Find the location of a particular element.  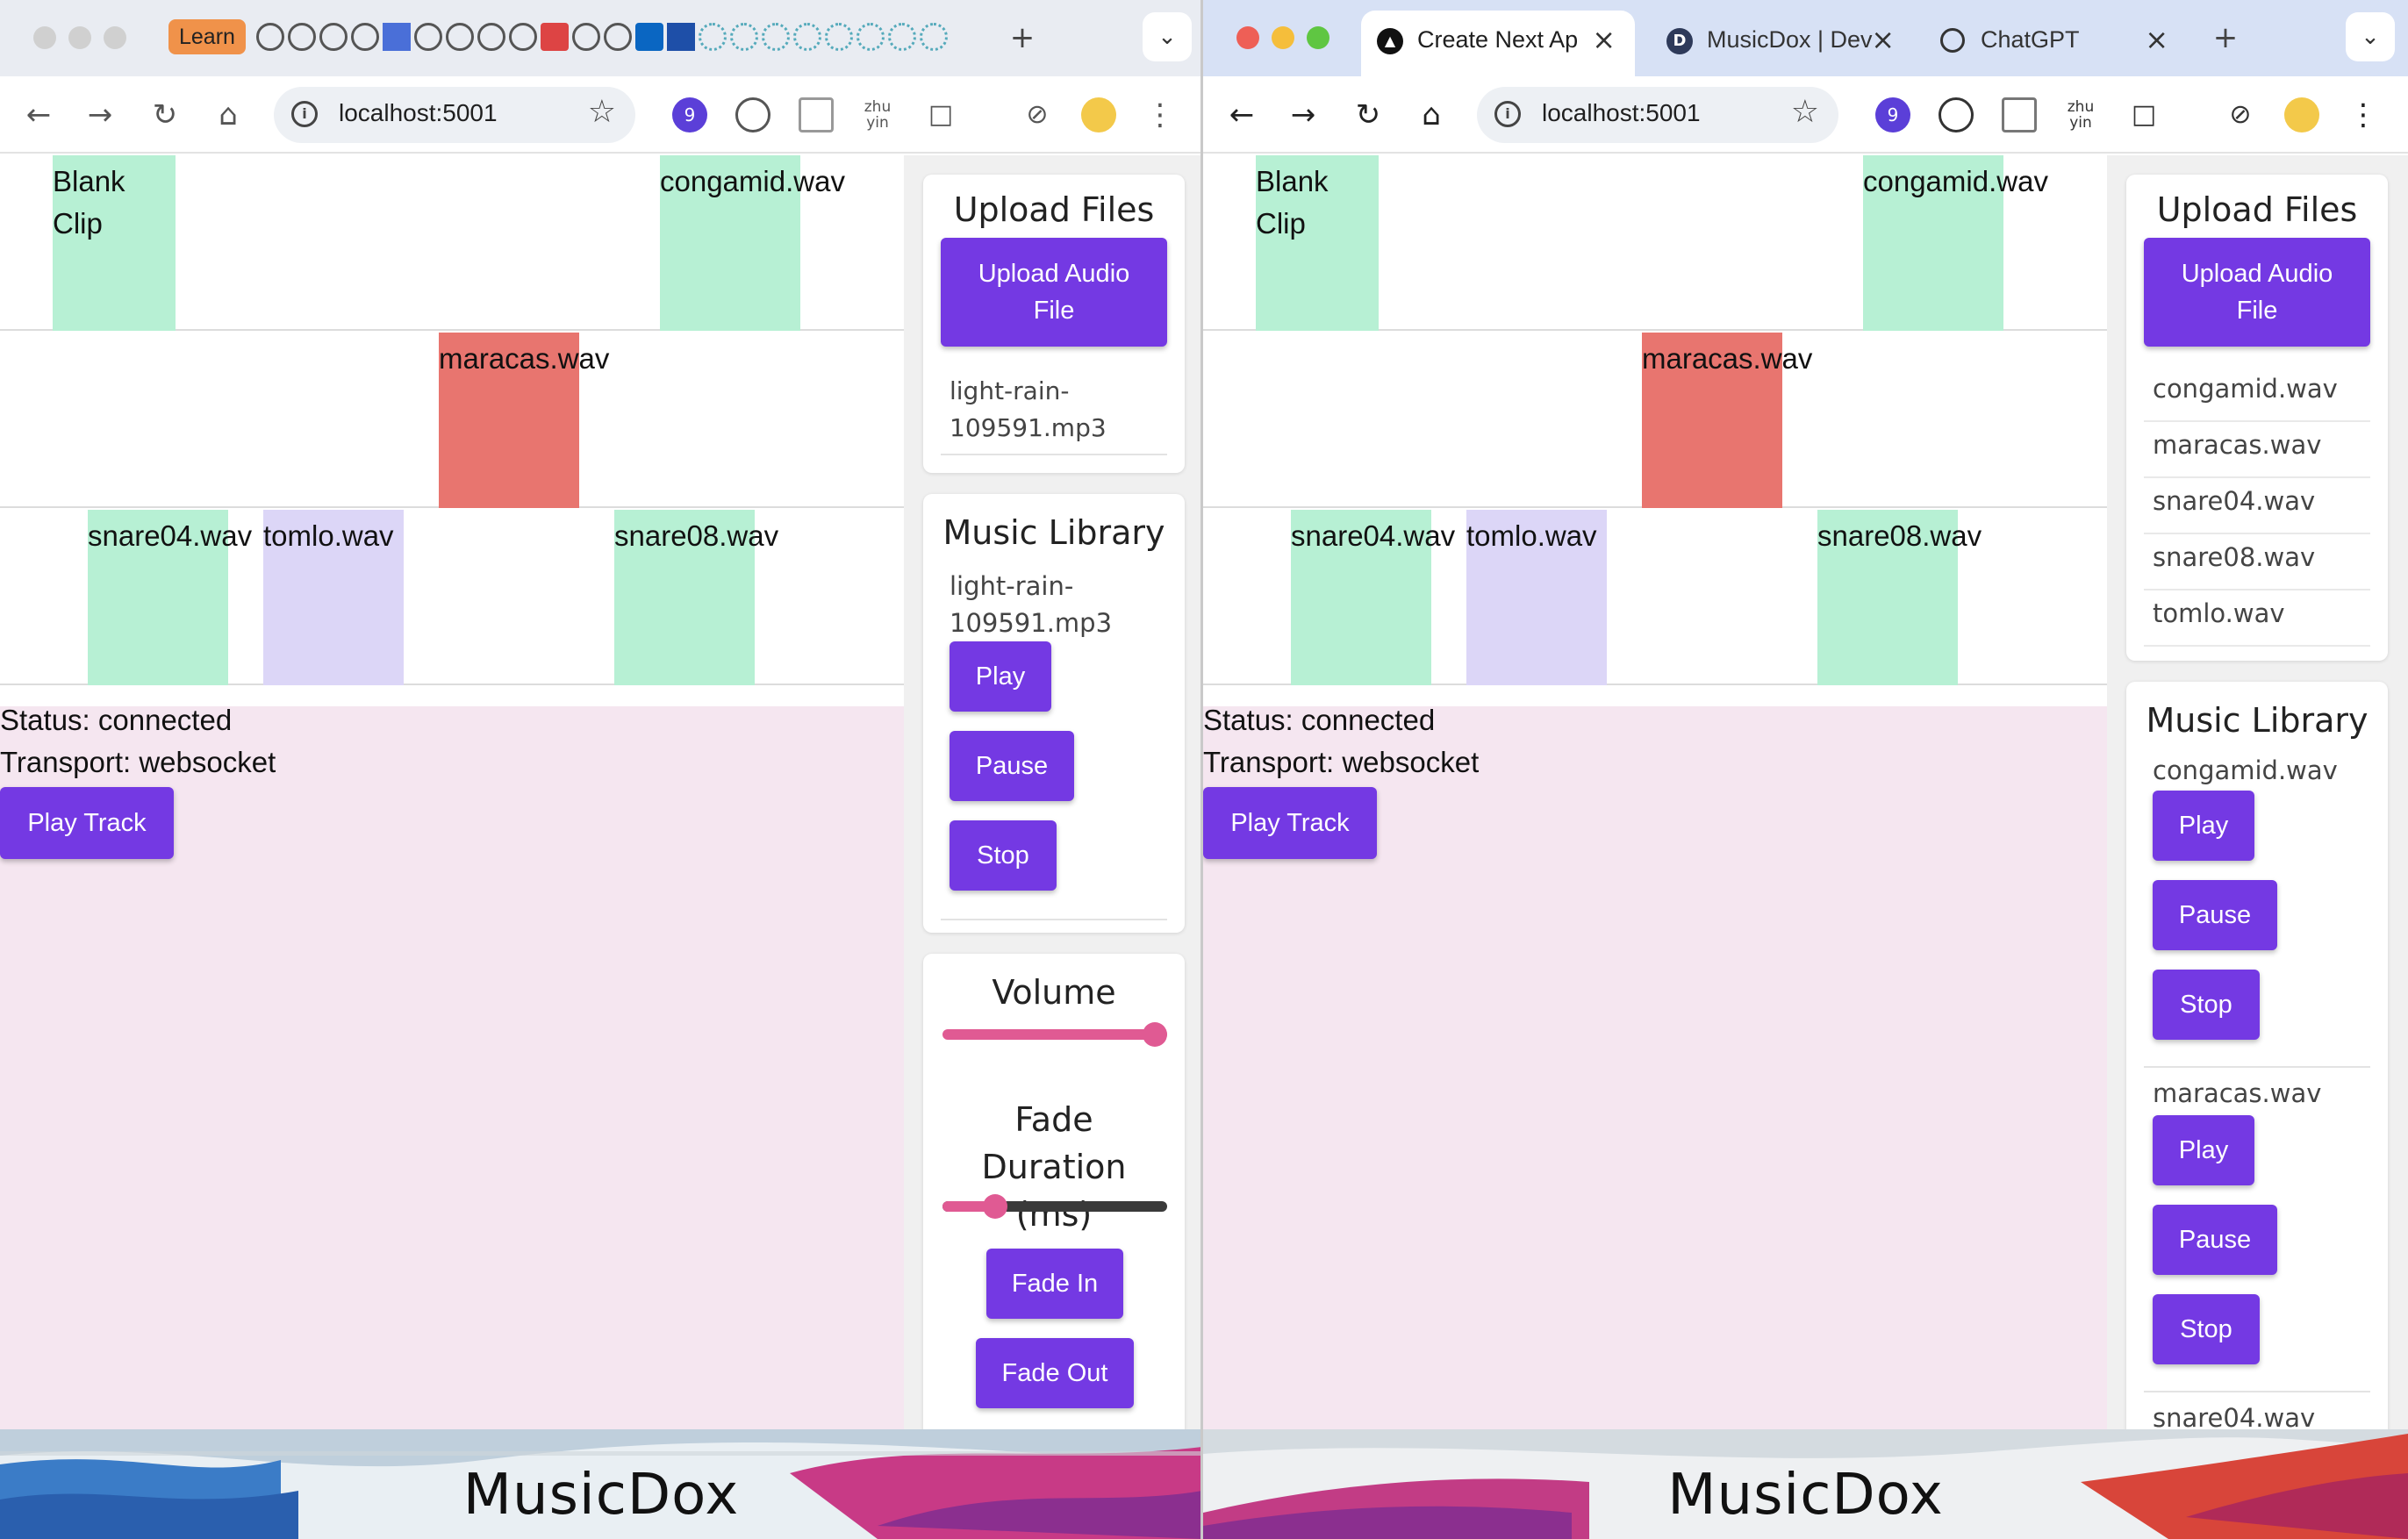

linkedin-icon is located at coordinates (649, 37).